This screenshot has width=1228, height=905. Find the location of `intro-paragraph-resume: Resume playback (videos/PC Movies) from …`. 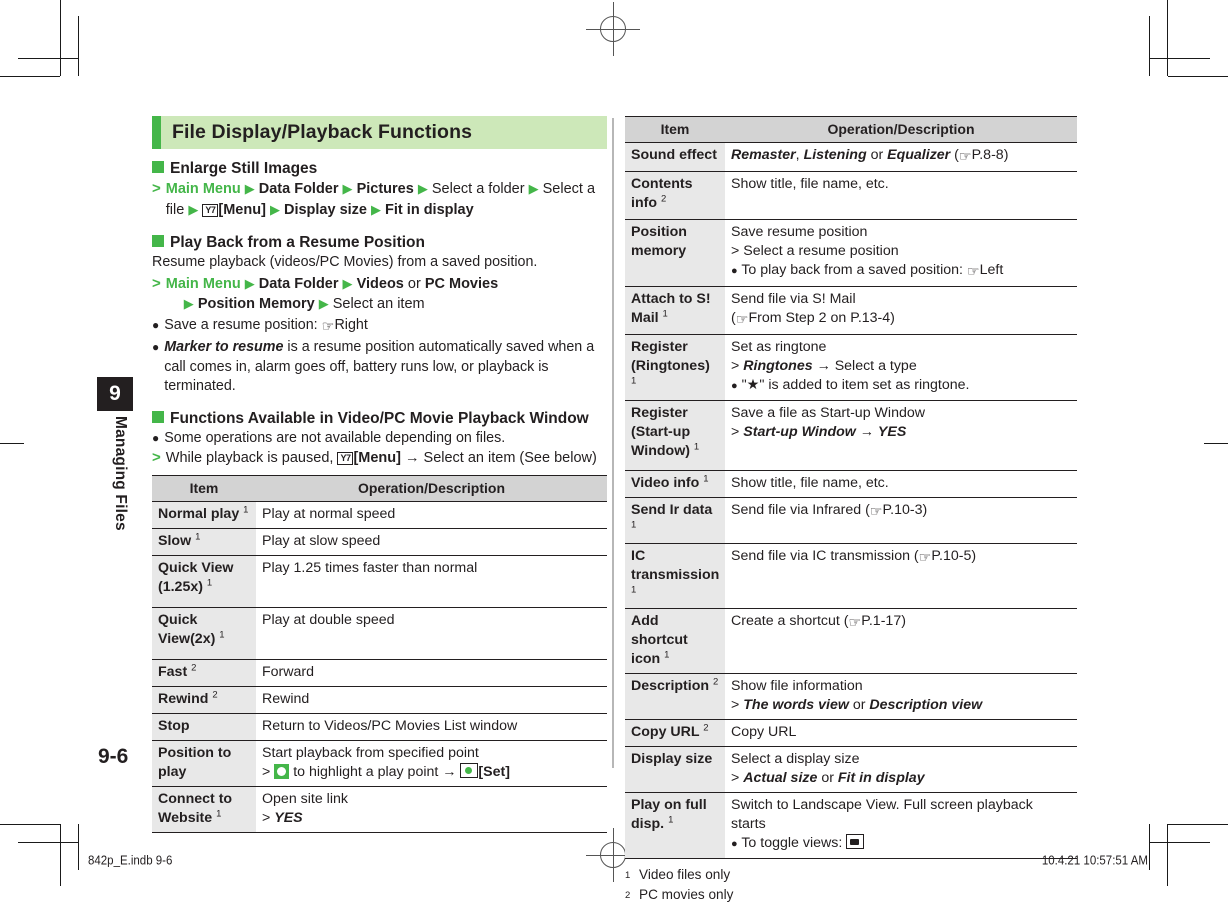

intro-paragraph-resume: Resume playback (videos/PC Movies) from … is located at coordinates (345, 262).